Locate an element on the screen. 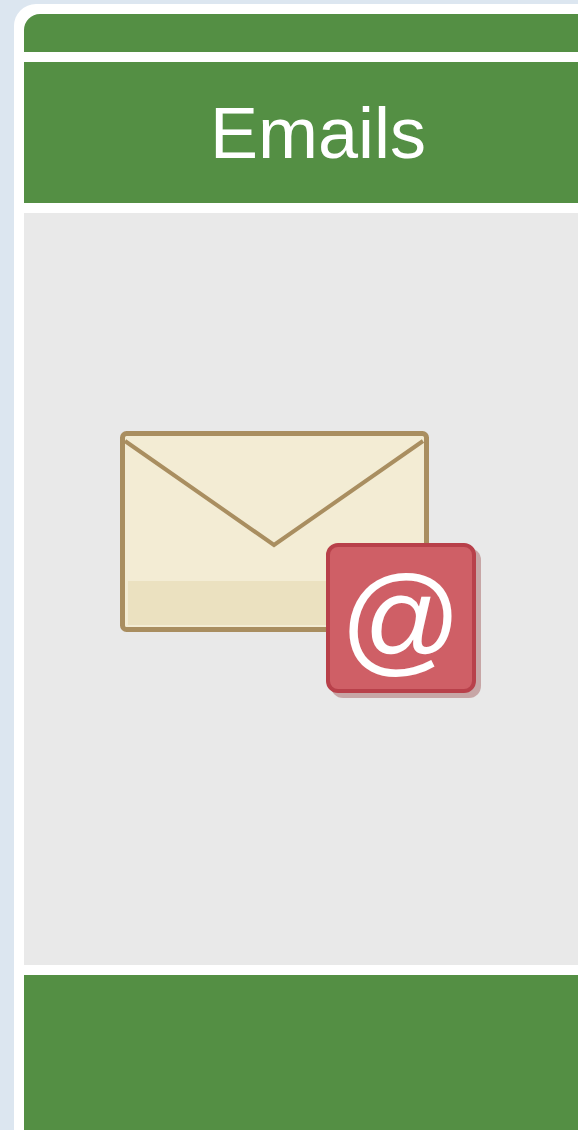 This screenshot has height=1130, width=578. panel-title: Emails is located at coordinates (318, 132).